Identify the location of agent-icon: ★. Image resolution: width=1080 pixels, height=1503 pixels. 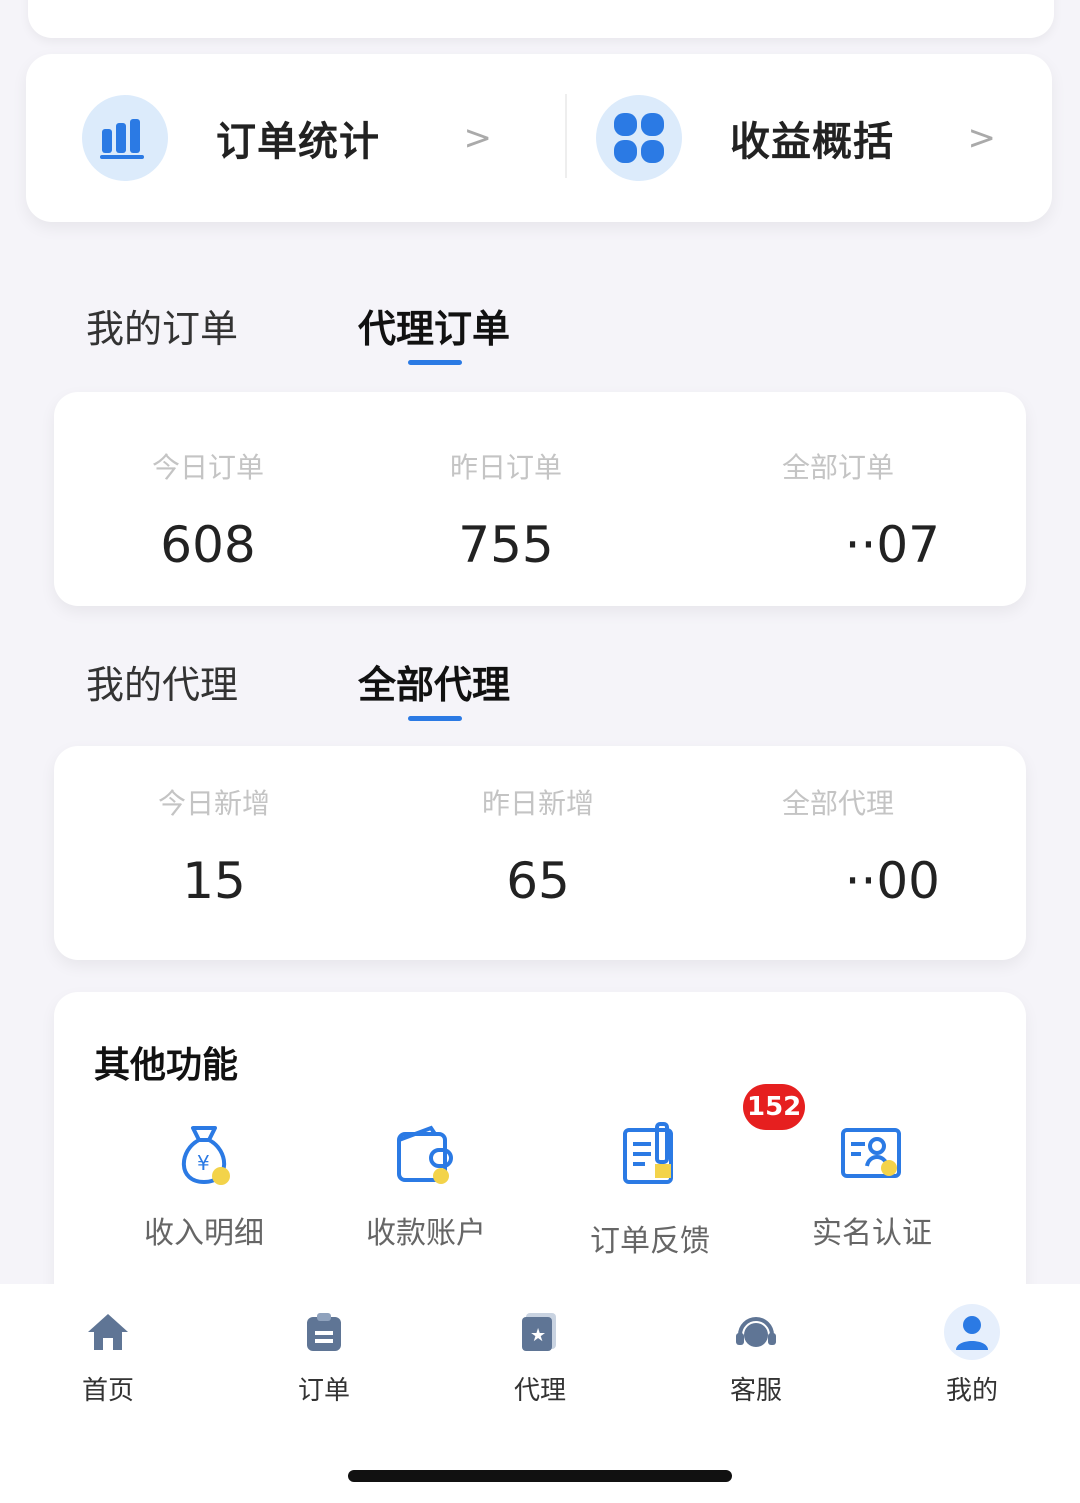
(540, 1332).